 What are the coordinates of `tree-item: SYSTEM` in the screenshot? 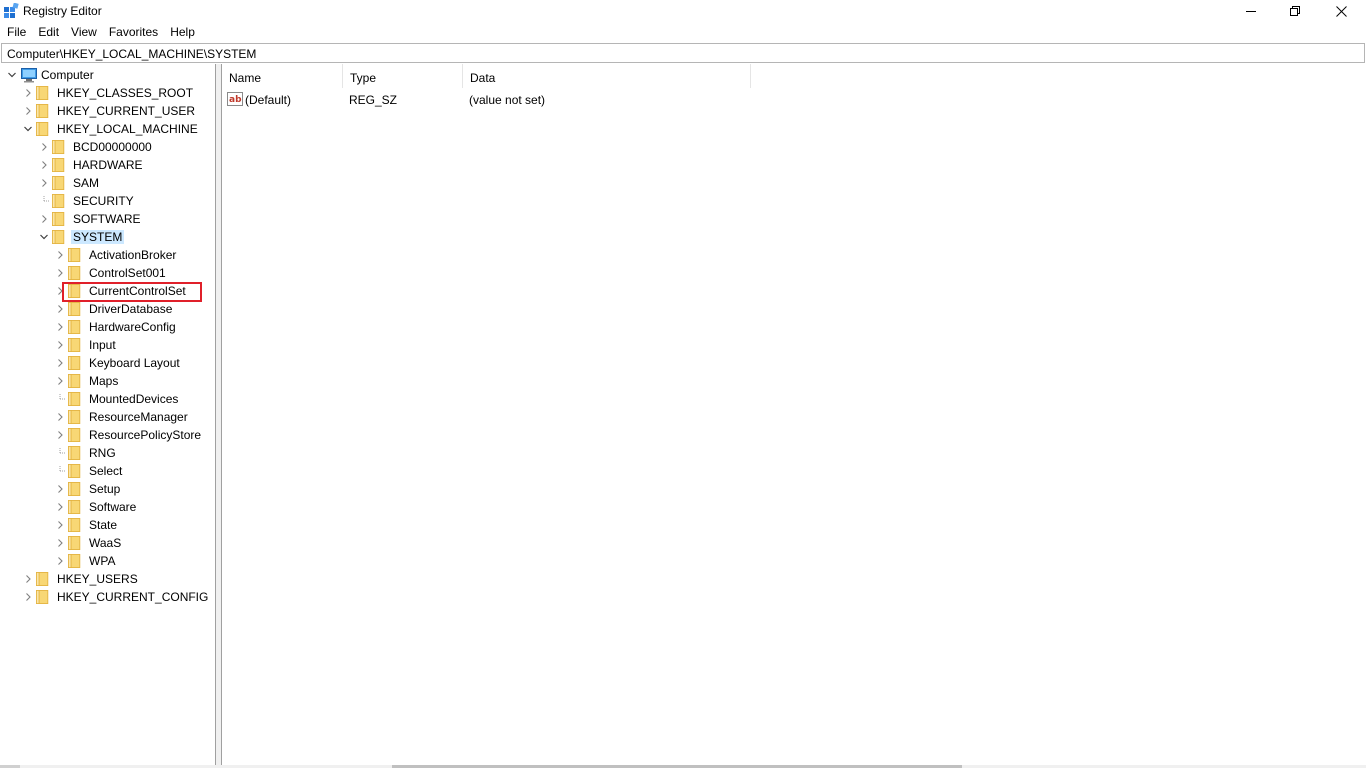 It's located at (107, 237).